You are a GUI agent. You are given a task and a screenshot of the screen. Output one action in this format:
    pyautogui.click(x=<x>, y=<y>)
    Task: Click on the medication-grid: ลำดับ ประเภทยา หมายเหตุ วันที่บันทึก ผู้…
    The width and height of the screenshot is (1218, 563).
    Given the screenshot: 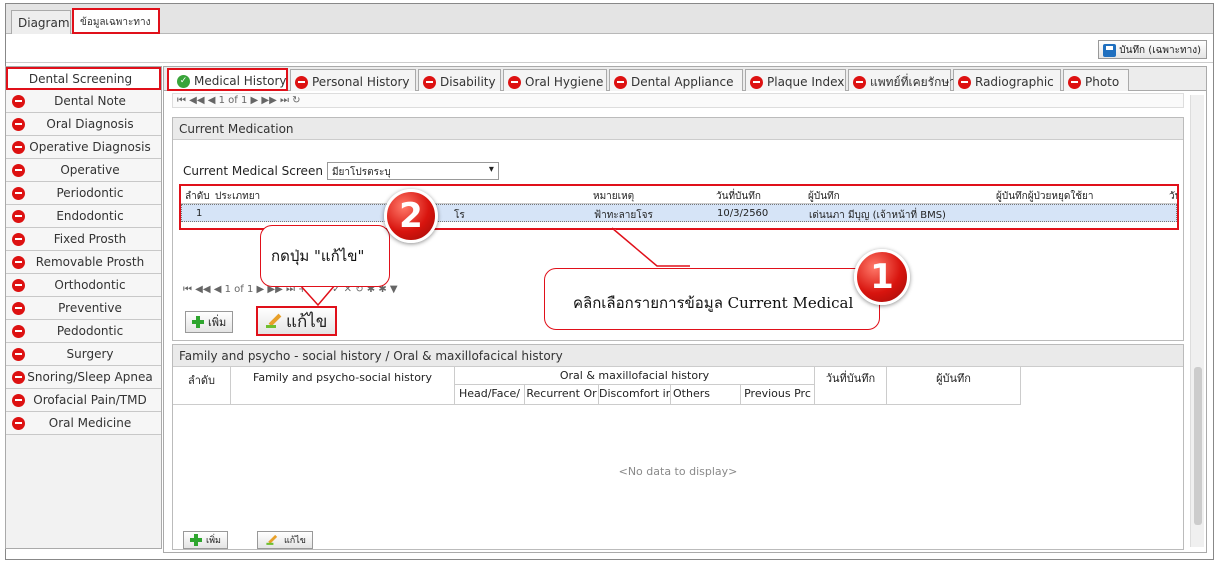 What is the action you would take?
    pyautogui.click(x=679, y=207)
    